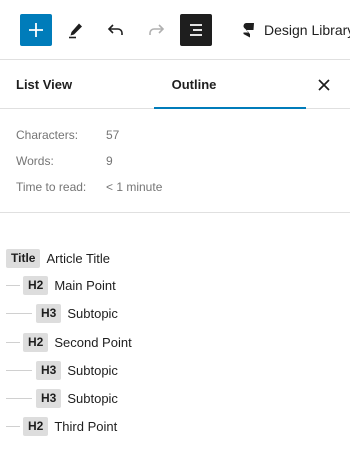  What do you see at coordinates (47, 135) in the screenshot?
I see `stat-label: Characters:` at bounding box center [47, 135].